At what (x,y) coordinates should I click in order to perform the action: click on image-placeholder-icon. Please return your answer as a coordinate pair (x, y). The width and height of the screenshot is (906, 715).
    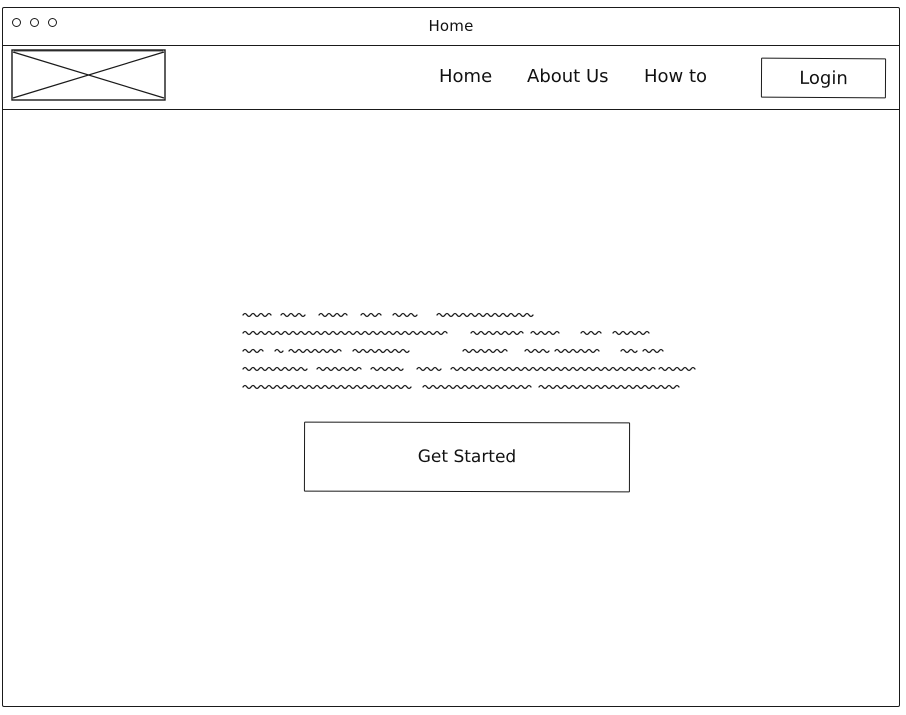
    Looking at the image, I should click on (88, 75).